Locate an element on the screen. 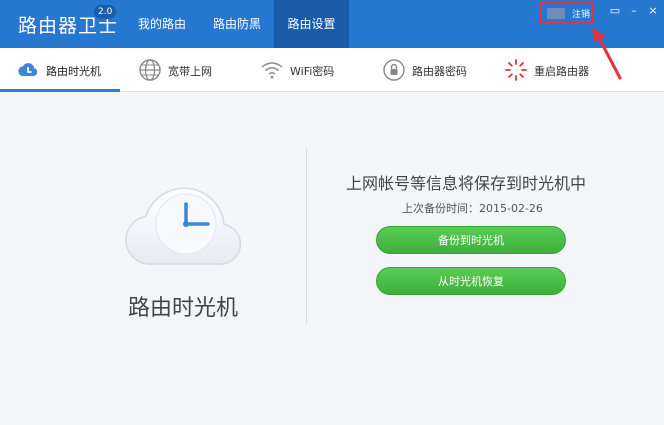 The width and height of the screenshot is (664, 425). subtab-router-password: 路由器密码 is located at coordinates (426, 70).